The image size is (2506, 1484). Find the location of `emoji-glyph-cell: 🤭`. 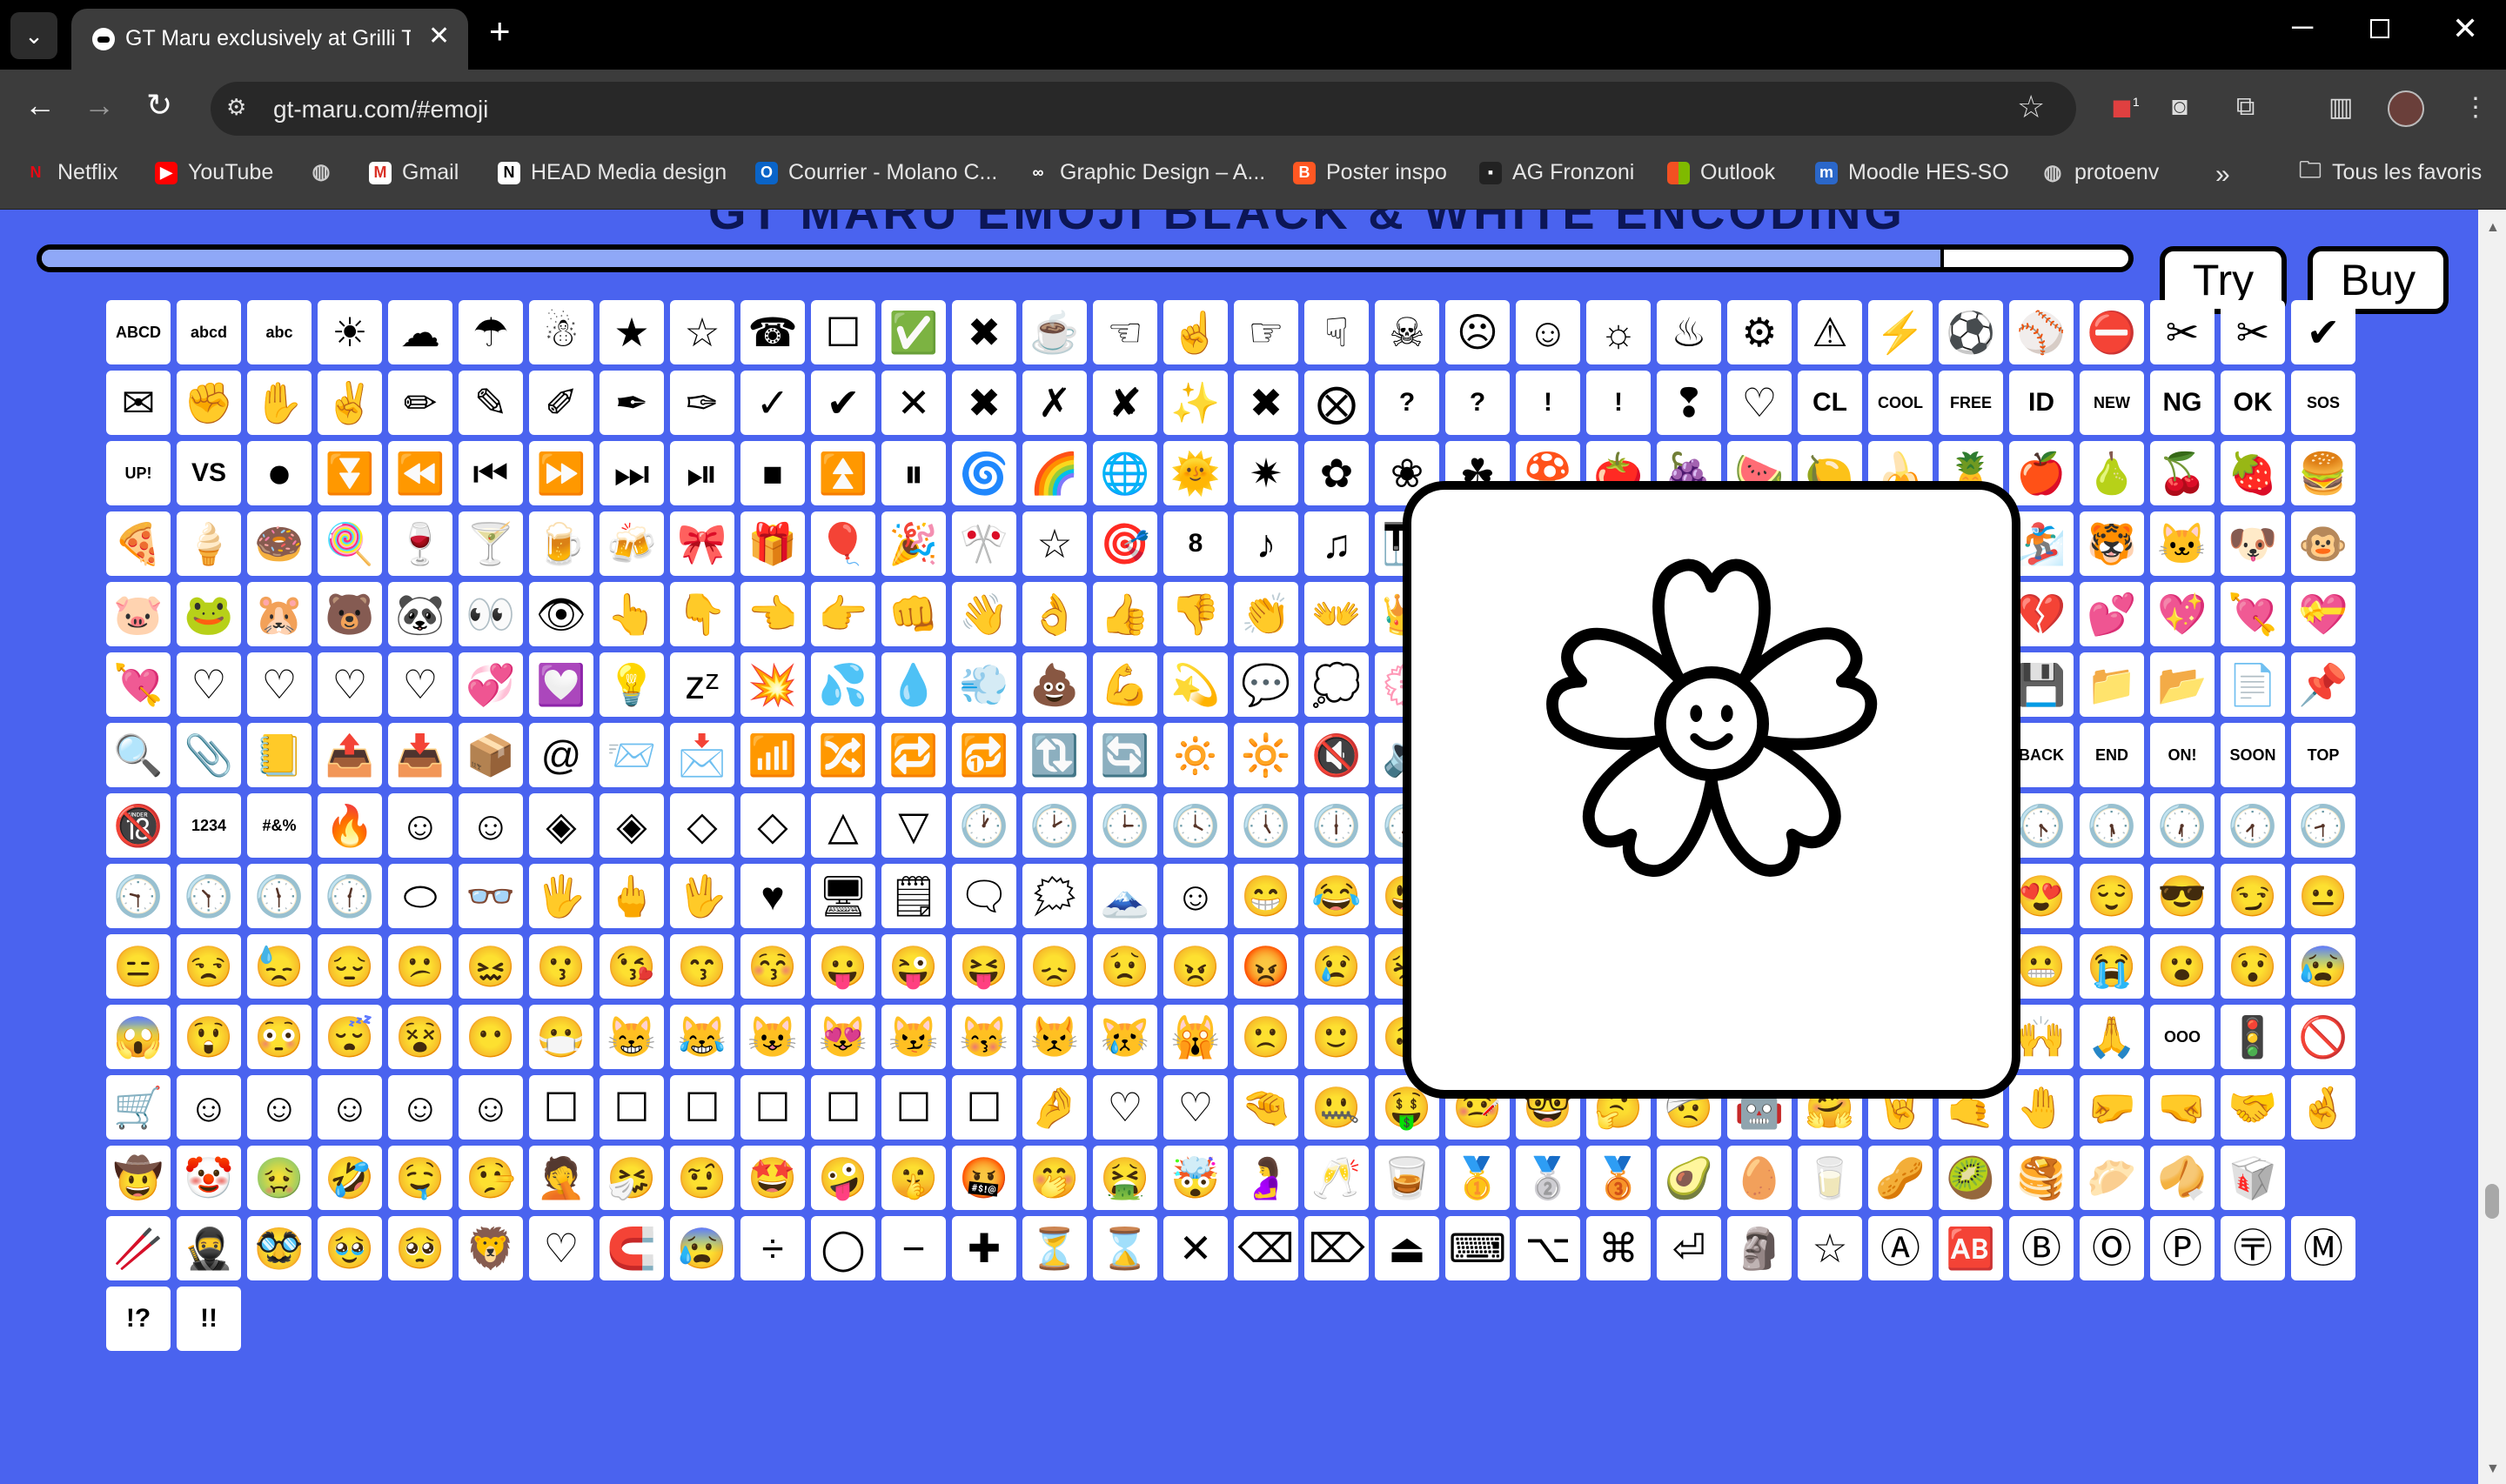

emoji-glyph-cell: 🤭 is located at coordinates (1054, 1178).